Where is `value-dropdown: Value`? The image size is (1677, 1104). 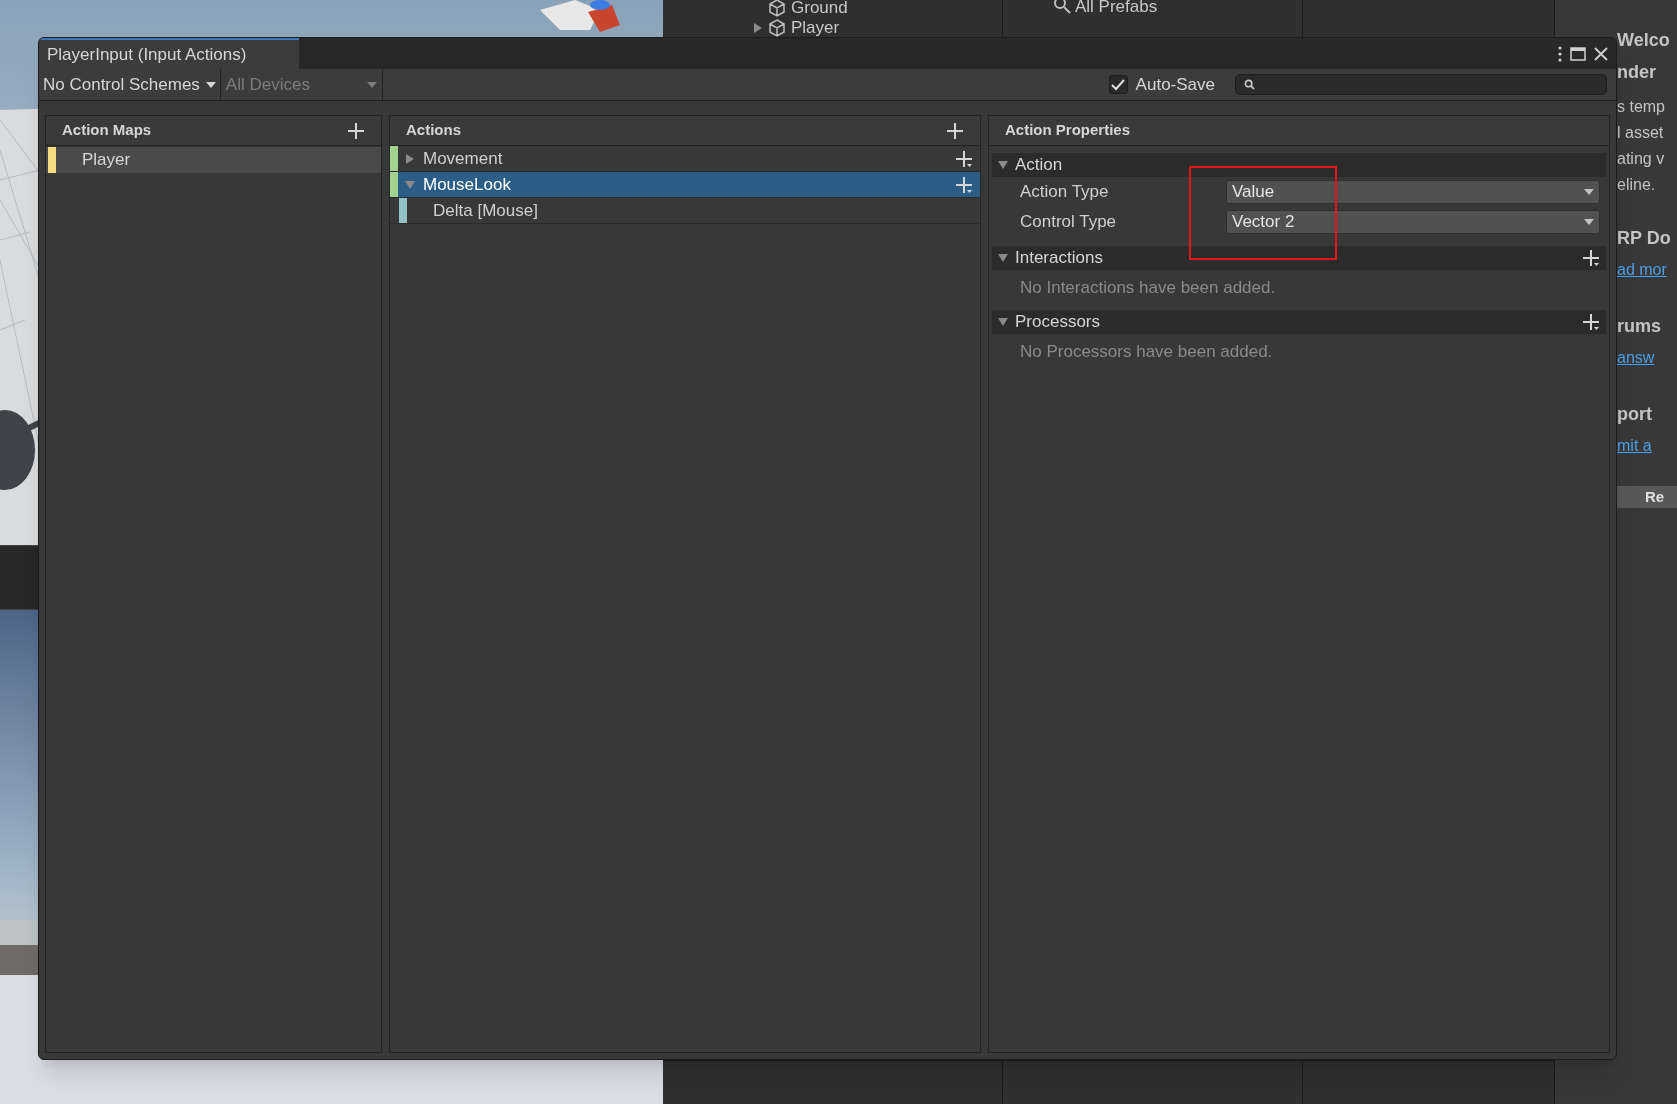 value-dropdown: Value is located at coordinates (1413, 192).